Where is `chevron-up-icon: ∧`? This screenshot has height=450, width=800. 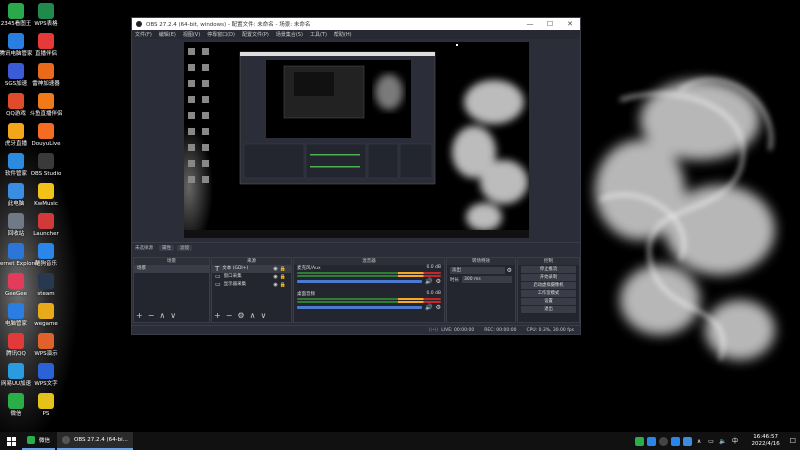
chevron-up-icon: ∧ is located at coordinates (699, 441).